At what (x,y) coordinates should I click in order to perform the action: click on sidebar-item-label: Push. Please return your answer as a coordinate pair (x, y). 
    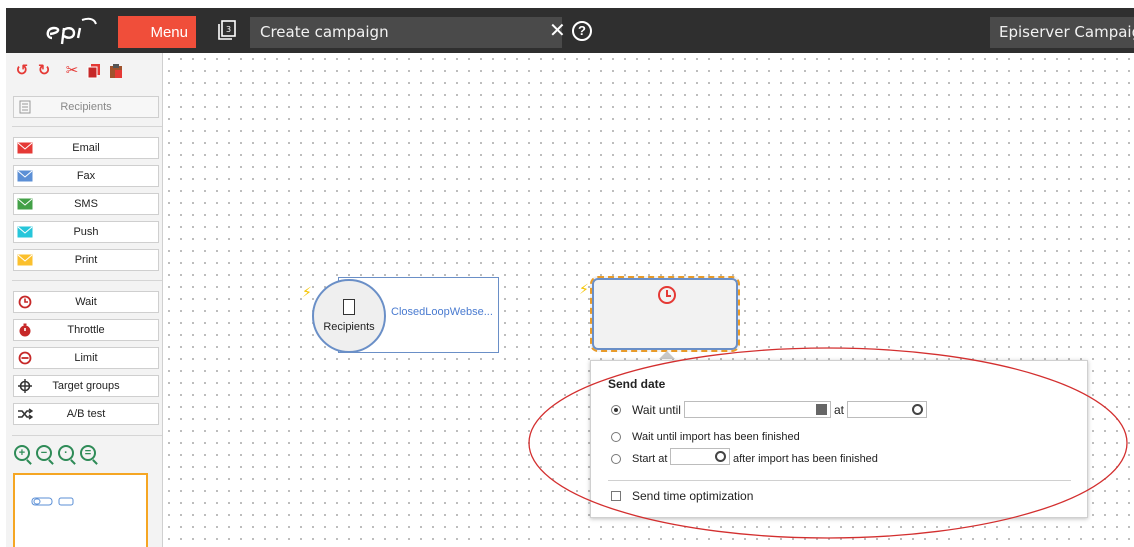
    Looking at the image, I should click on (86, 232).